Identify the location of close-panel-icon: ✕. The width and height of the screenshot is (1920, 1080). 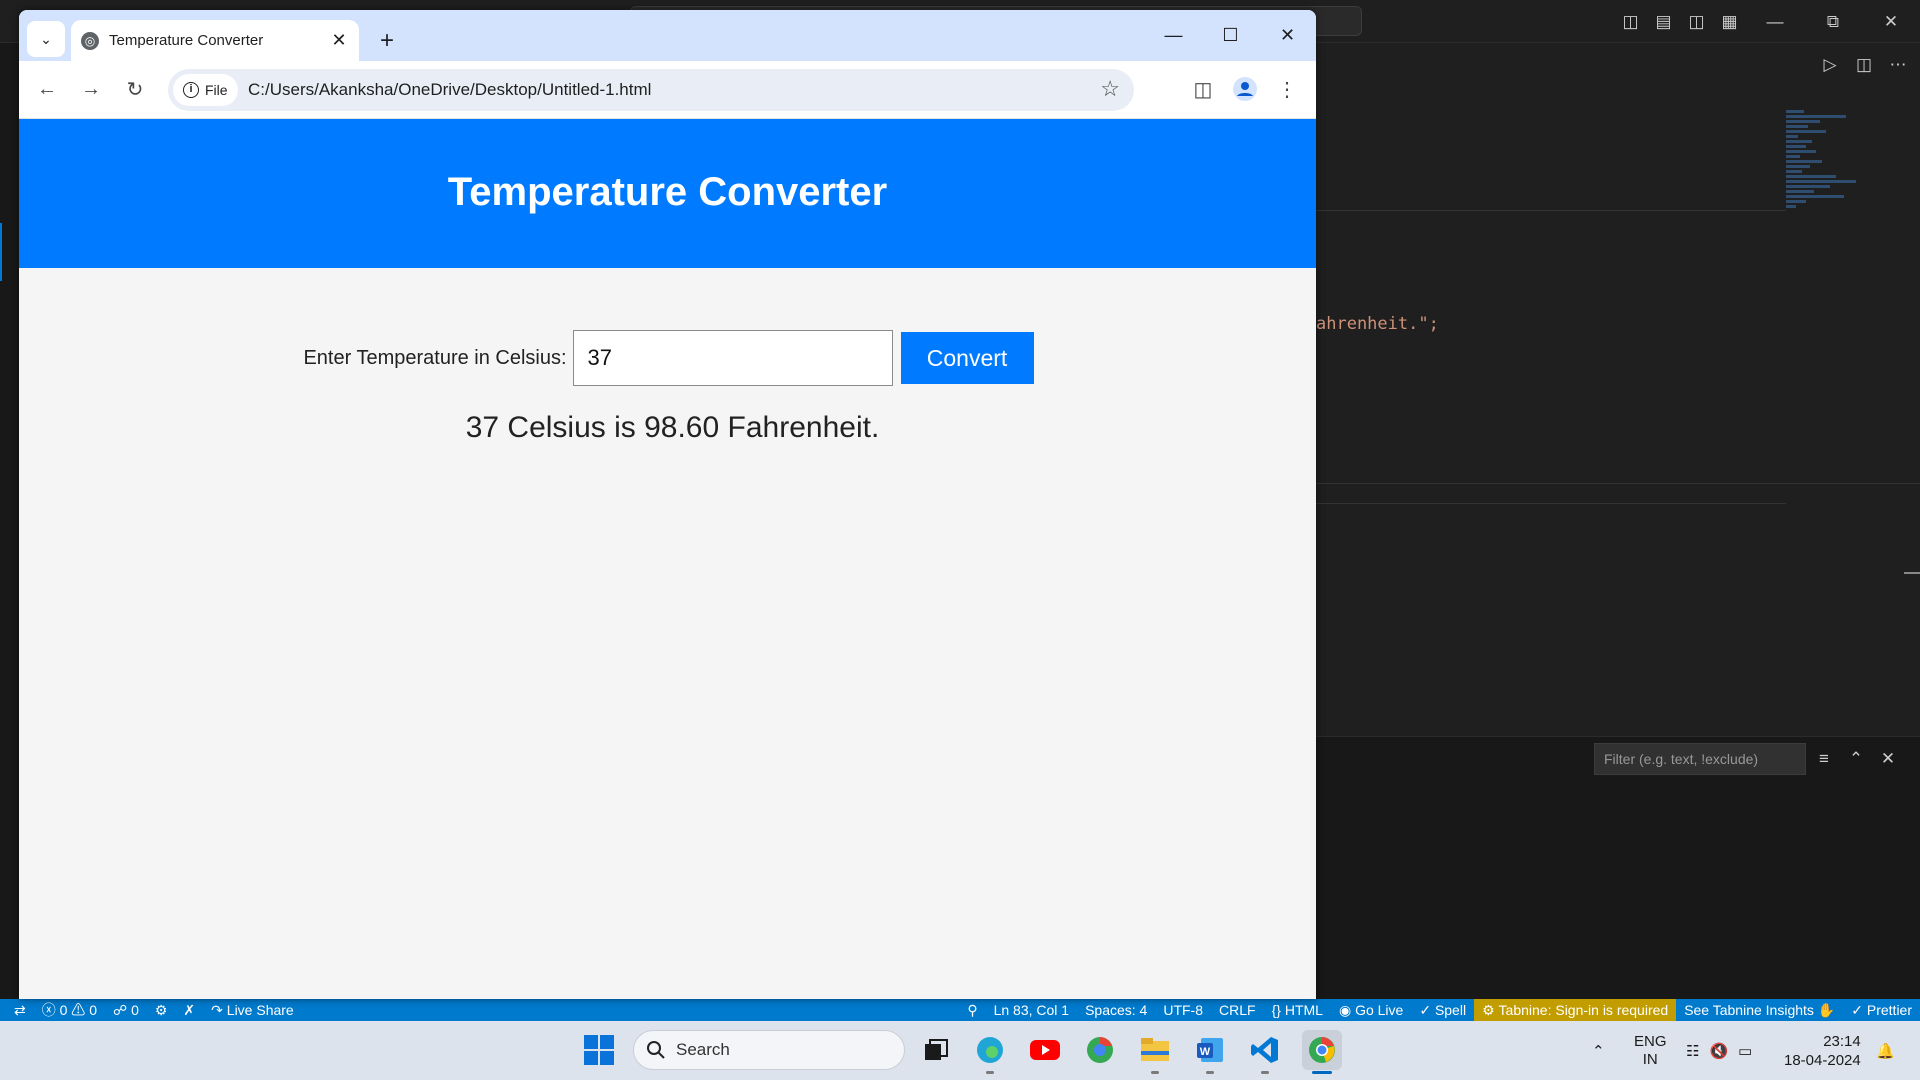
(1888, 759).